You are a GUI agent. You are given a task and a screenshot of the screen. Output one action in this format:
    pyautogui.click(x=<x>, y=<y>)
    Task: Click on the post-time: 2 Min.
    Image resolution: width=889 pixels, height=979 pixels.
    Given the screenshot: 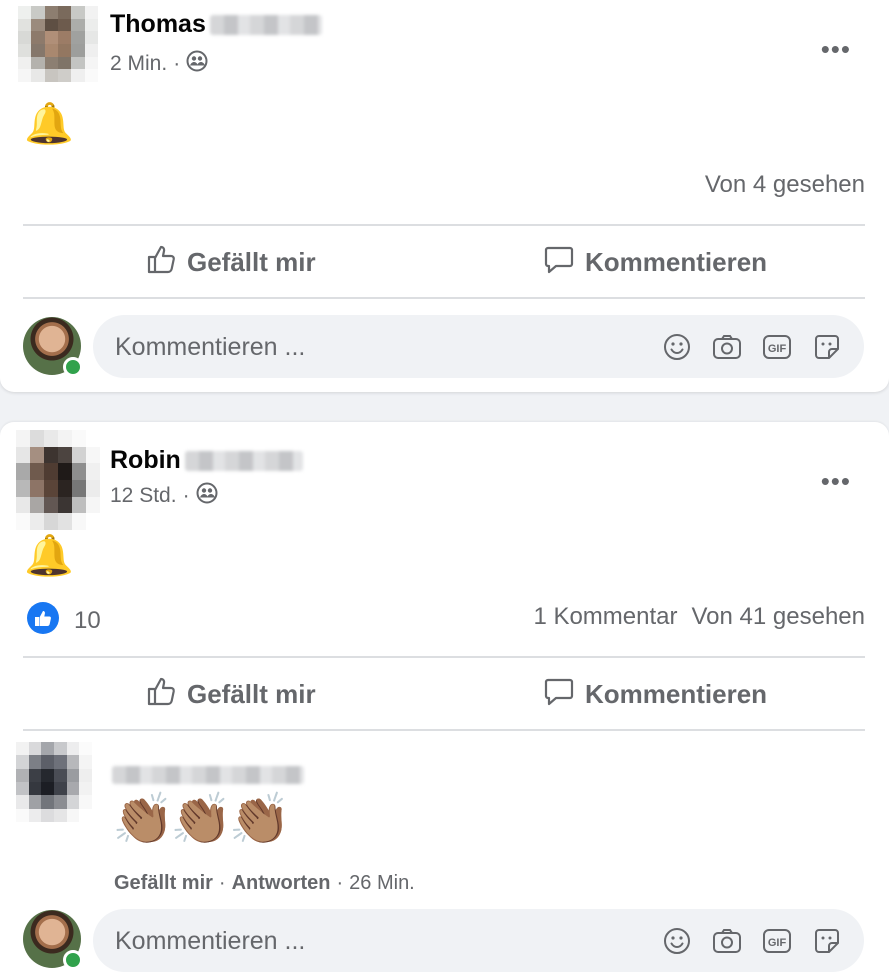 What is the action you would take?
    pyautogui.click(x=138, y=64)
    